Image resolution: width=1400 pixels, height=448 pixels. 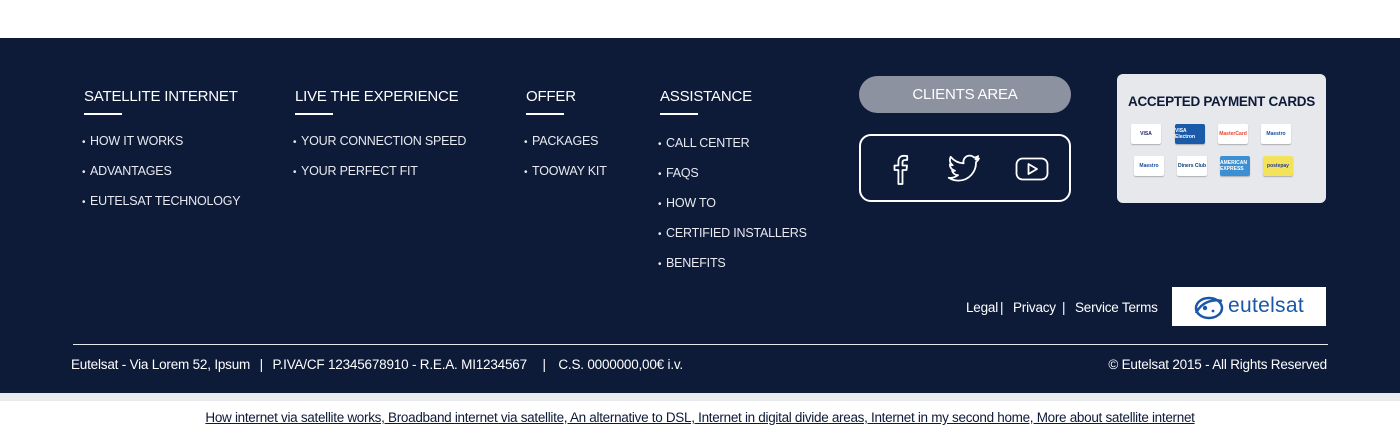 What do you see at coordinates (732, 143) in the screenshot?
I see `footer-link-call-center: • CALL CENTER` at bounding box center [732, 143].